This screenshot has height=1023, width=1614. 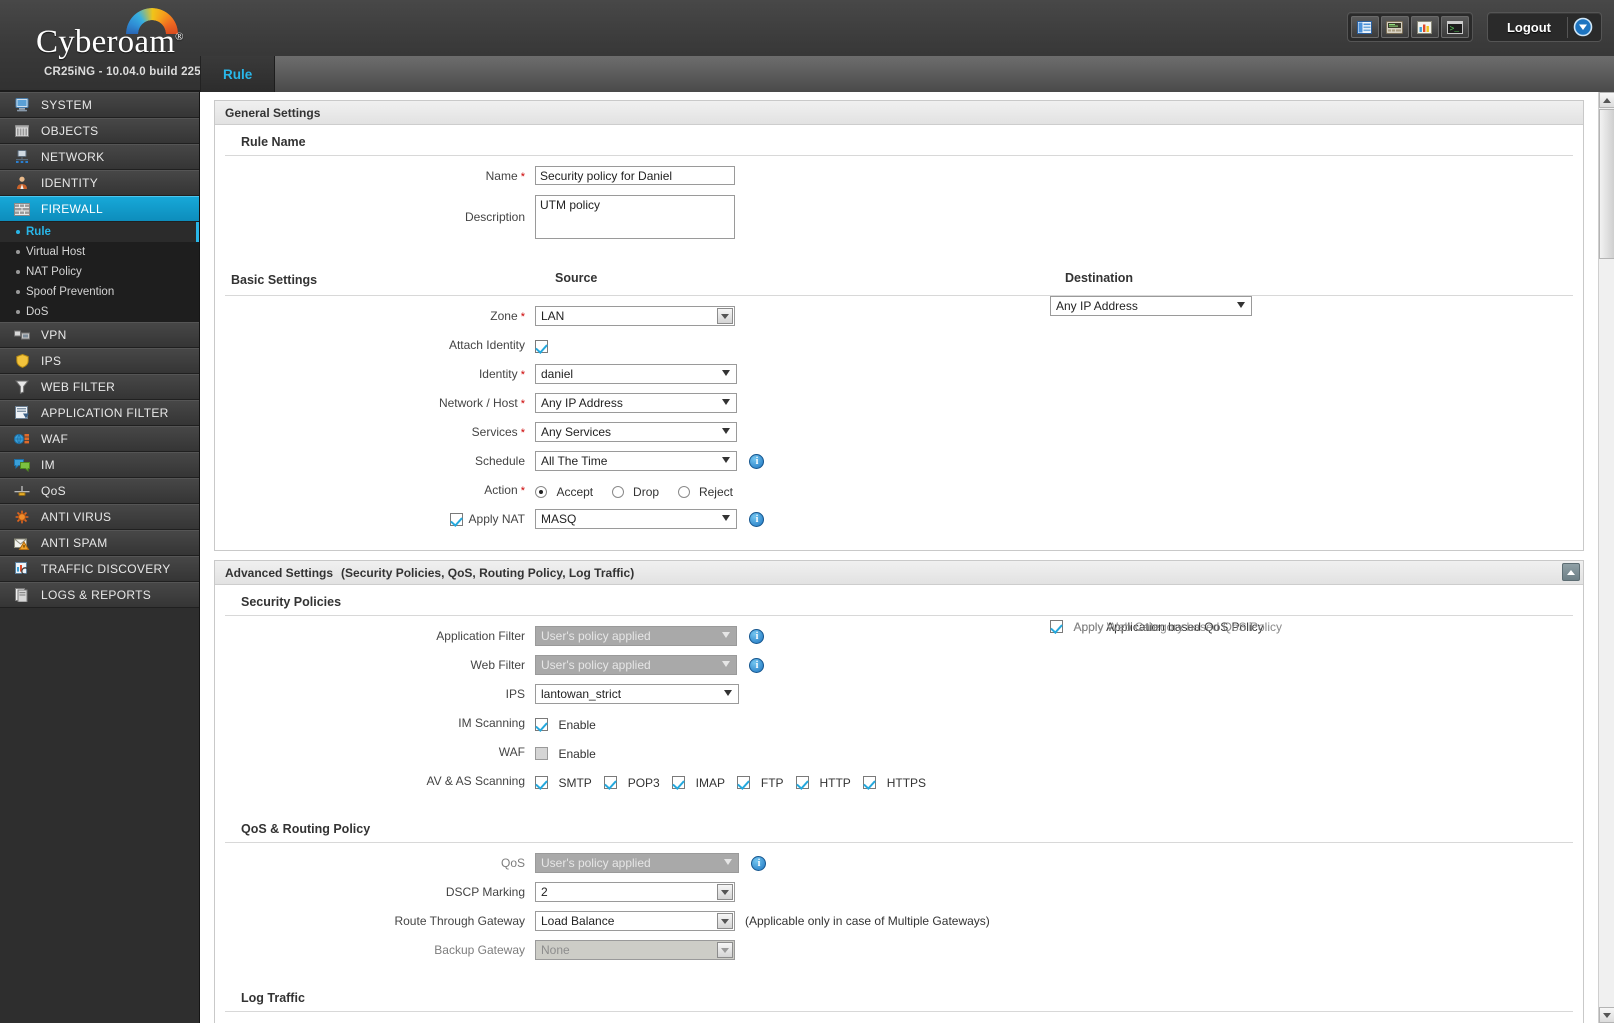 What do you see at coordinates (99, 252) in the screenshot?
I see `sidebar-subitem-virtual-host: Virtual Host` at bounding box center [99, 252].